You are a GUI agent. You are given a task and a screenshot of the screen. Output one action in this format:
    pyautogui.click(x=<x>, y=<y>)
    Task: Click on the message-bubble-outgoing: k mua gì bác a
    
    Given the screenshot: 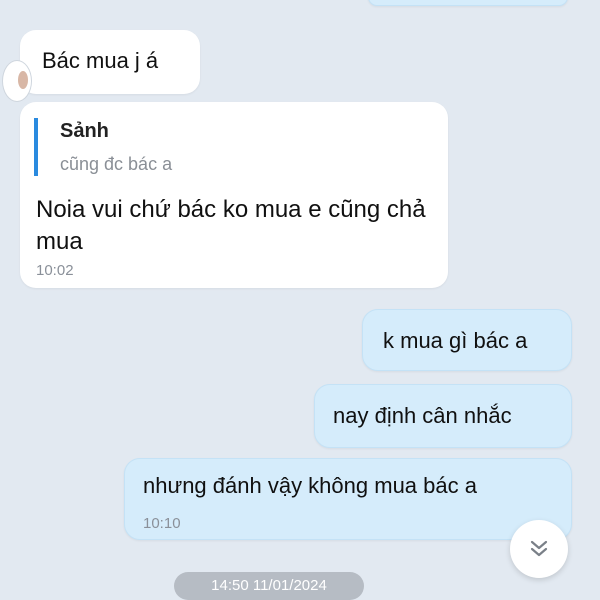 What is the action you would take?
    pyautogui.click(x=467, y=340)
    